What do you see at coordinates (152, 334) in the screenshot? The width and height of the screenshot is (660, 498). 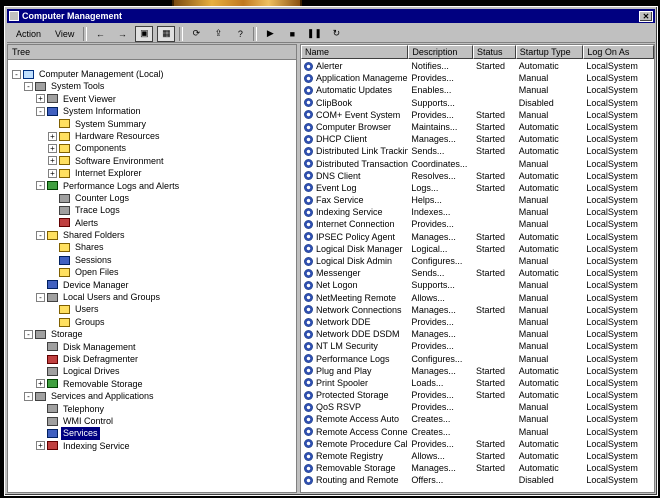 I see `tree-item: - Storage` at bounding box center [152, 334].